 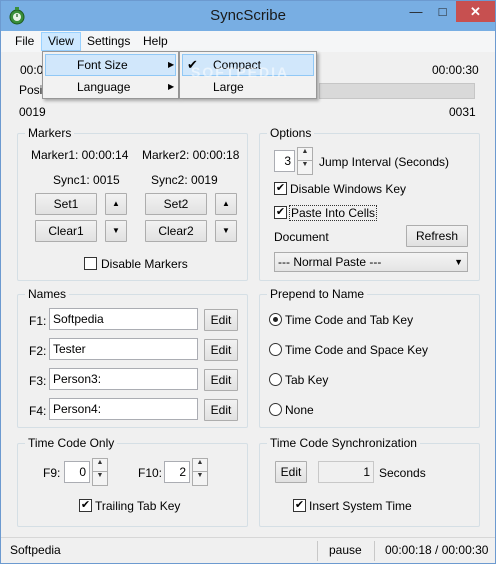 What do you see at coordinates (299, 505) in the screenshot?
I see `insert-system-time-checkbox: ✔` at bounding box center [299, 505].